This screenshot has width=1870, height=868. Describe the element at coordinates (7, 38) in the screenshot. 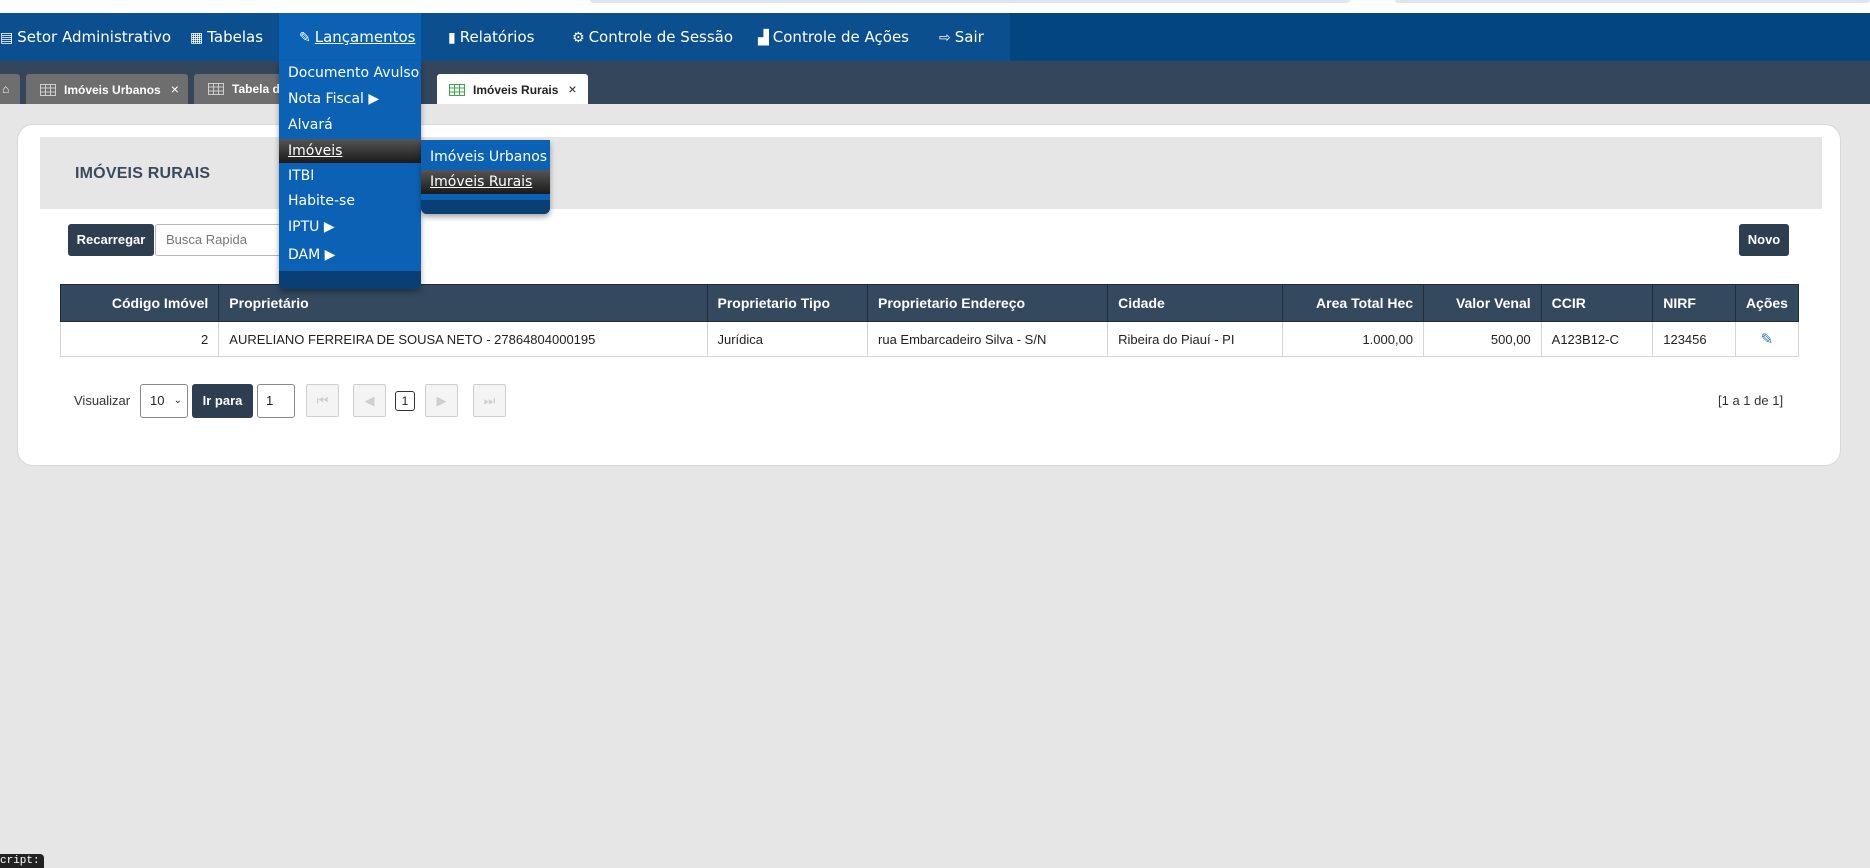

I see `building-icon: ▤` at that location.